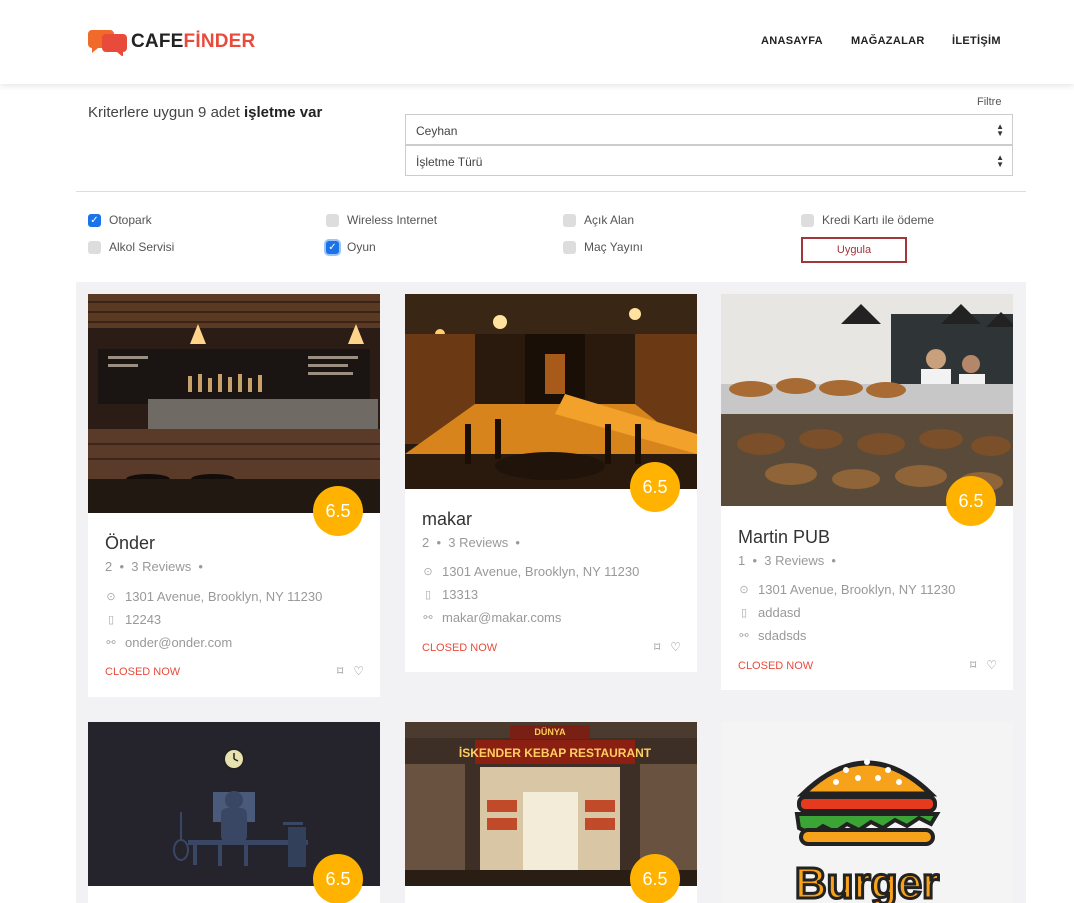 The image size is (1074, 903). I want to click on checkbox-label: Otopark, so click(130, 220).